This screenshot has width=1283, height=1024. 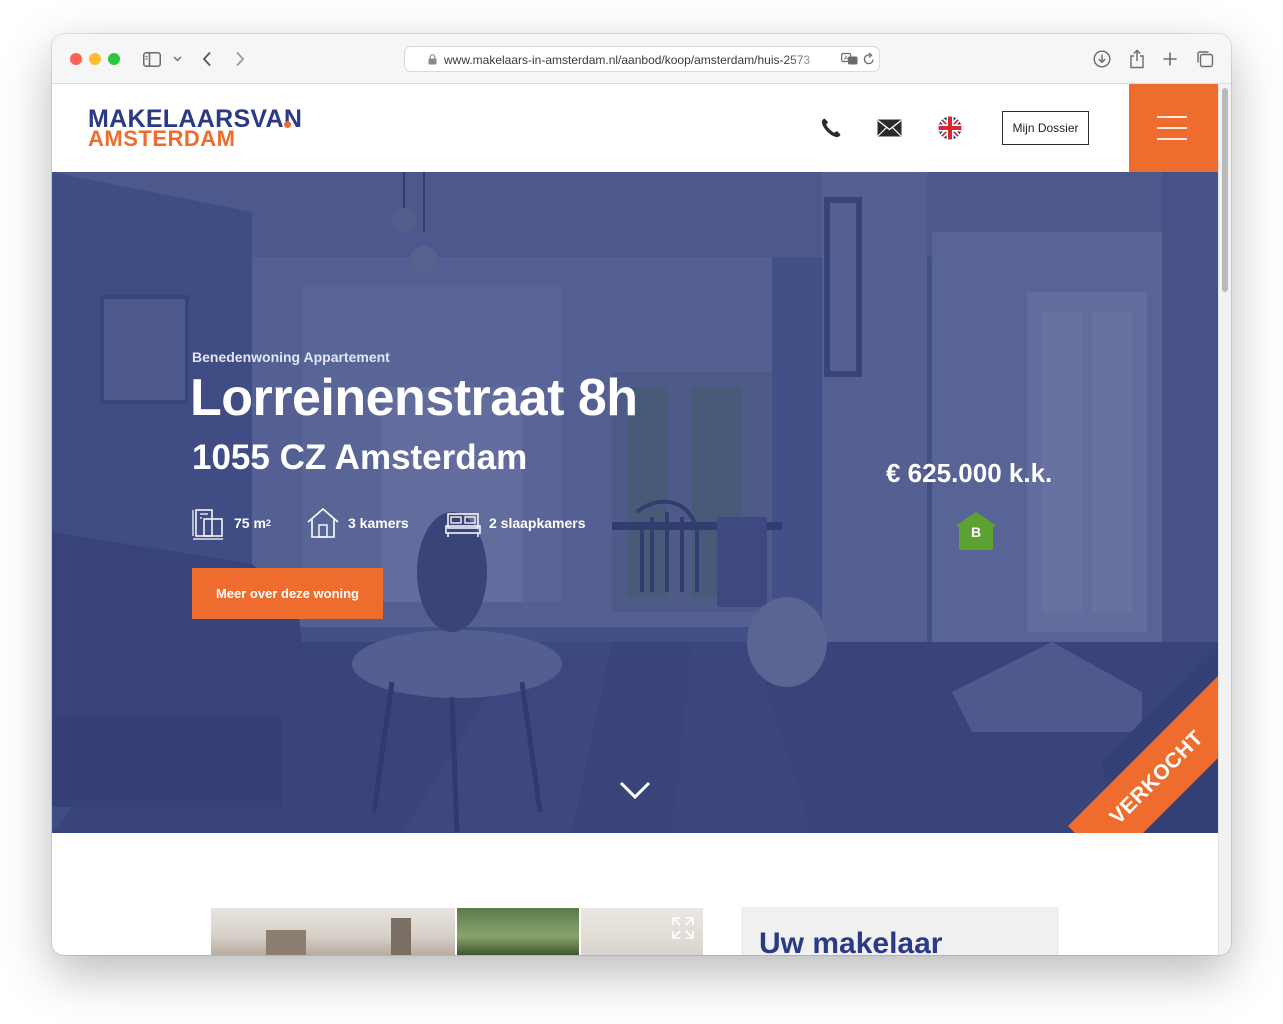 I want to click on spec-area: 75 m2, so click(x=231, y=523).